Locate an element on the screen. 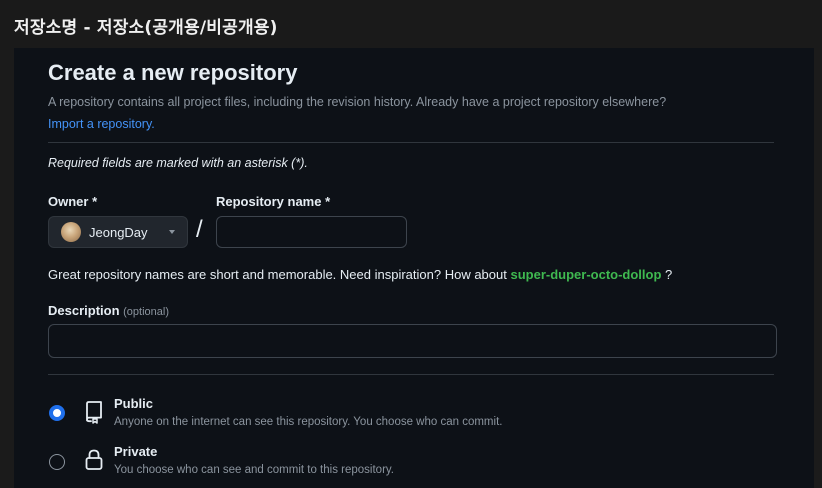  window-titlebar: 저장소명 - 저장소(공개용/비공개용) is located at coordinates (411, 25).